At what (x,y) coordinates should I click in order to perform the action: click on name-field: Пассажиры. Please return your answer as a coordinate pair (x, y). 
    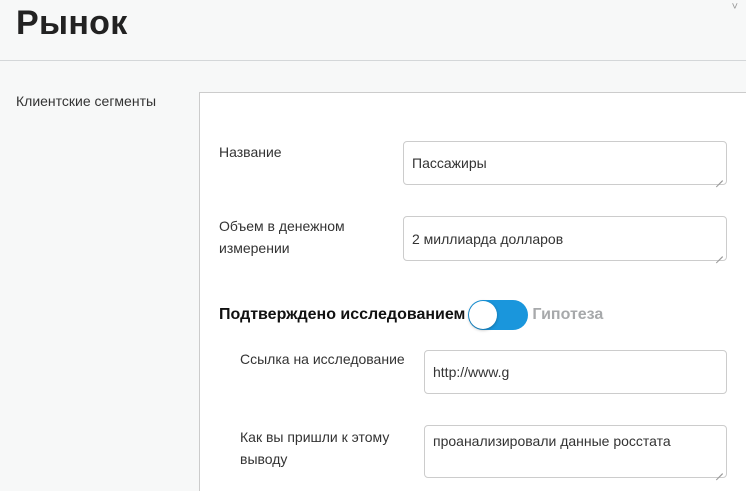
    Looking at the image, I should click on (565, 163).